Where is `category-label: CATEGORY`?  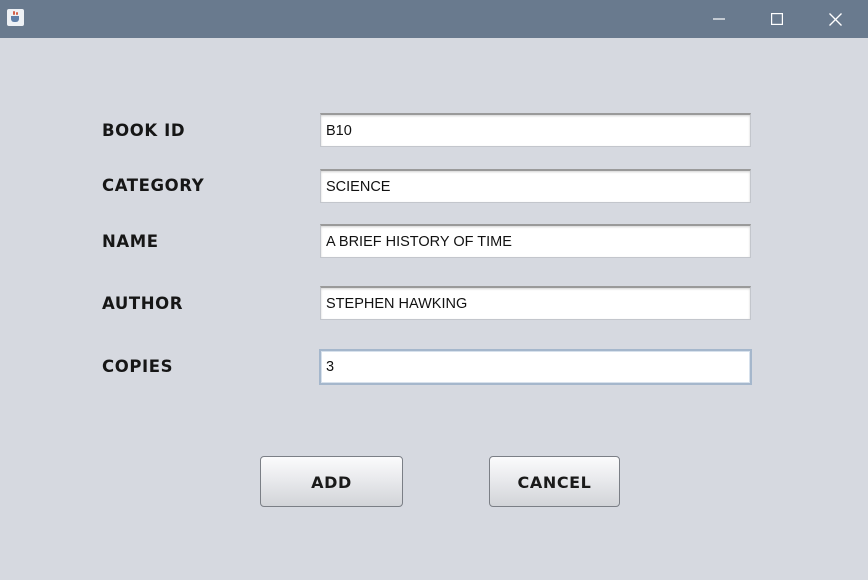 category-label: CATEGORY is located at coordinates (153, 185).